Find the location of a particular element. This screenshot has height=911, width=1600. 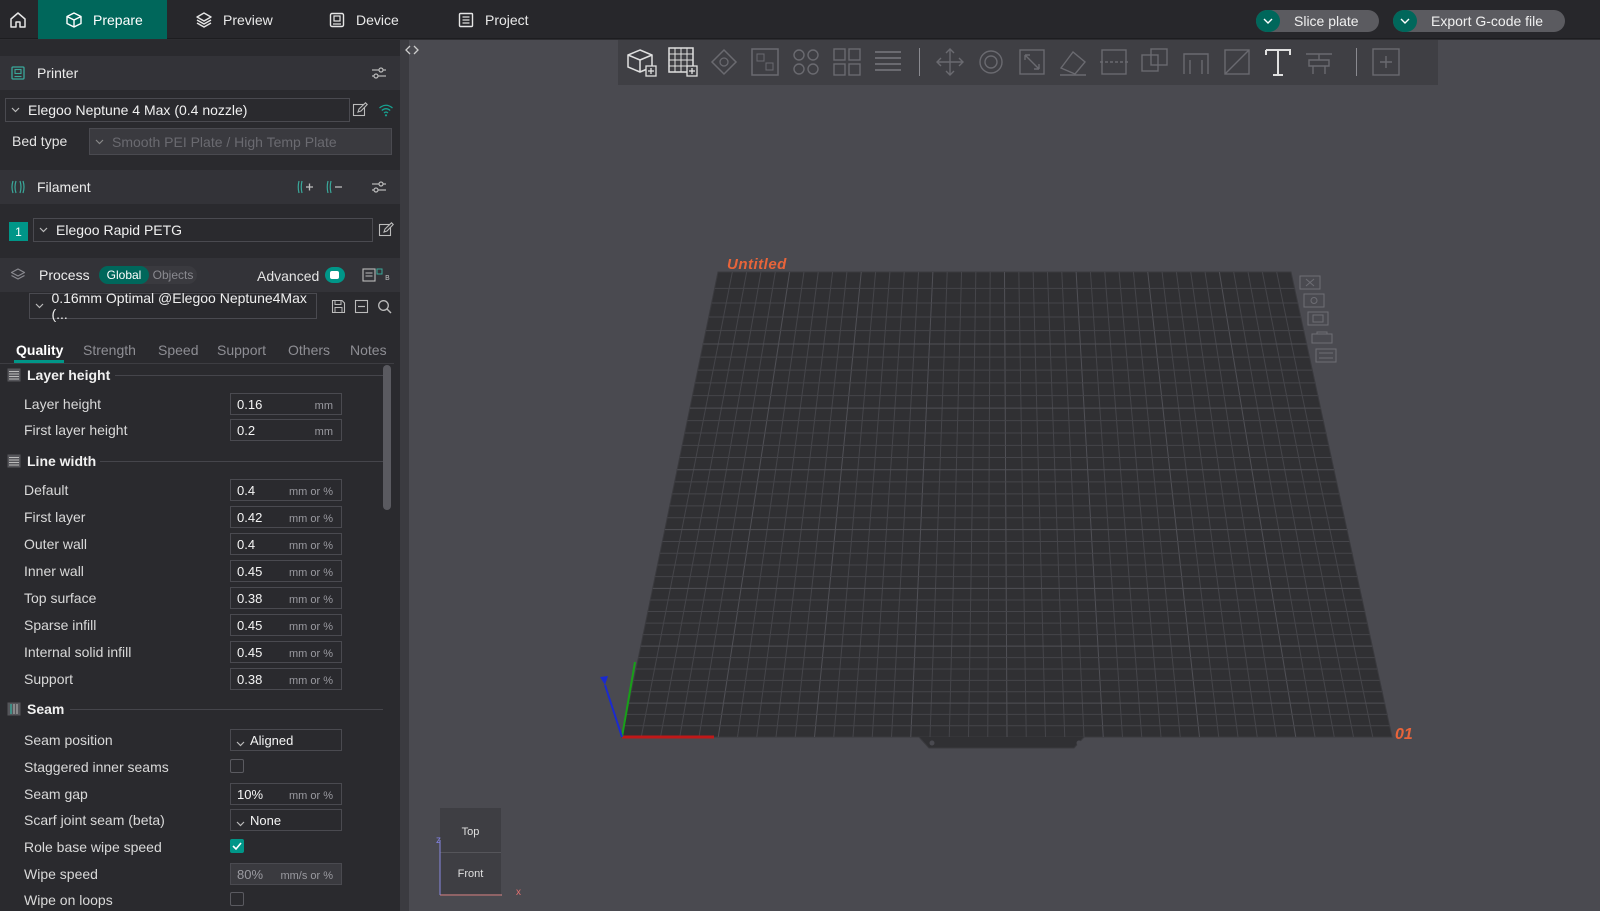

add-filament-button is located at coordinates (306, 187).